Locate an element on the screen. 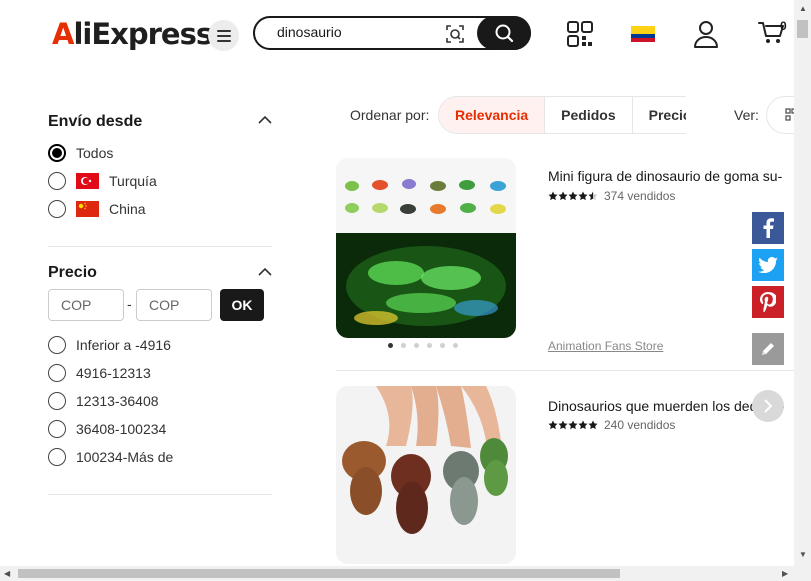 The width and height of the screenshot is (811, 581). product-rating: 374 vendidos is located at coordinates (611, 196).